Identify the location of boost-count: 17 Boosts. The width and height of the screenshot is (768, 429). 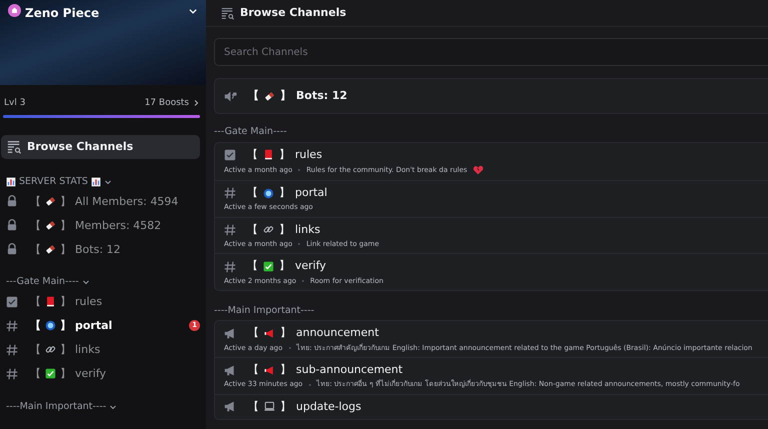
(166, 103).